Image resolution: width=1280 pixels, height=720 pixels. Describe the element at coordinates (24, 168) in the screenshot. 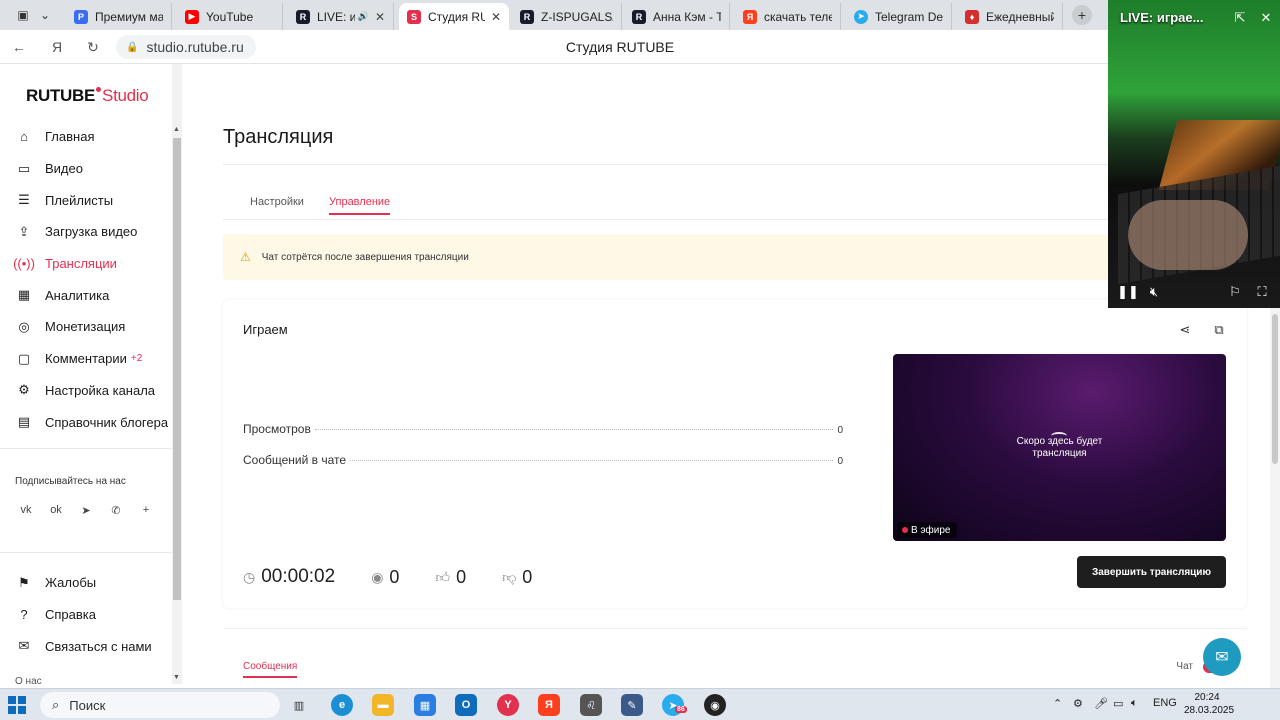

I see `video-icon: ▭` at that location.